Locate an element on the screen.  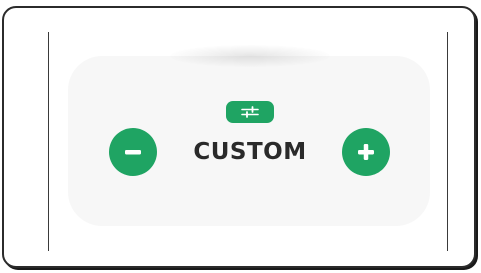
settings-button is located at coordinates (250, 112).